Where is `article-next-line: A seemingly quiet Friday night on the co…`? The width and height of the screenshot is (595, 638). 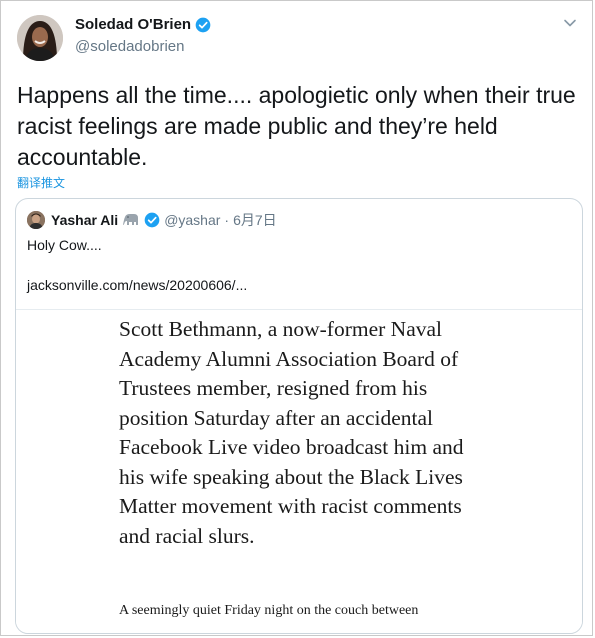 article-next-line: A seemingly quiet Friday night on the co… is located at coordinates (269, 610).